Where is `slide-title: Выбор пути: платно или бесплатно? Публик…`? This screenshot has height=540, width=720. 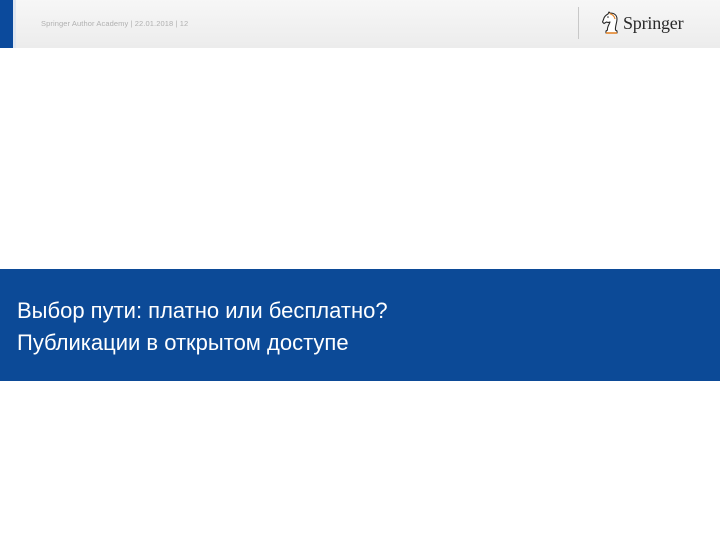 slide-title: Выбор пути: платно или бесплатно? Публик… is located at coordinates (202, 327).